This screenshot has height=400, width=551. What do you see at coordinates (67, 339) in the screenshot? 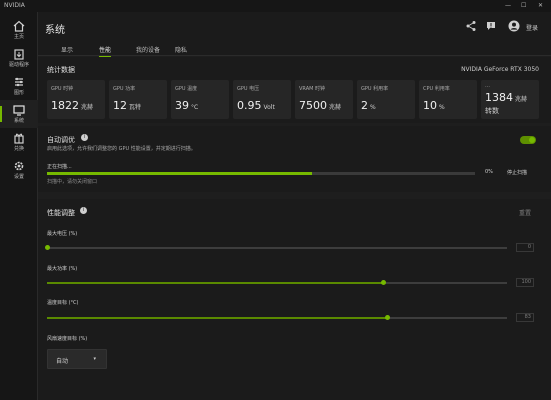
I see `fan-speed-label: 风扇速度目标 (%)` at bounding box center [67, 339].